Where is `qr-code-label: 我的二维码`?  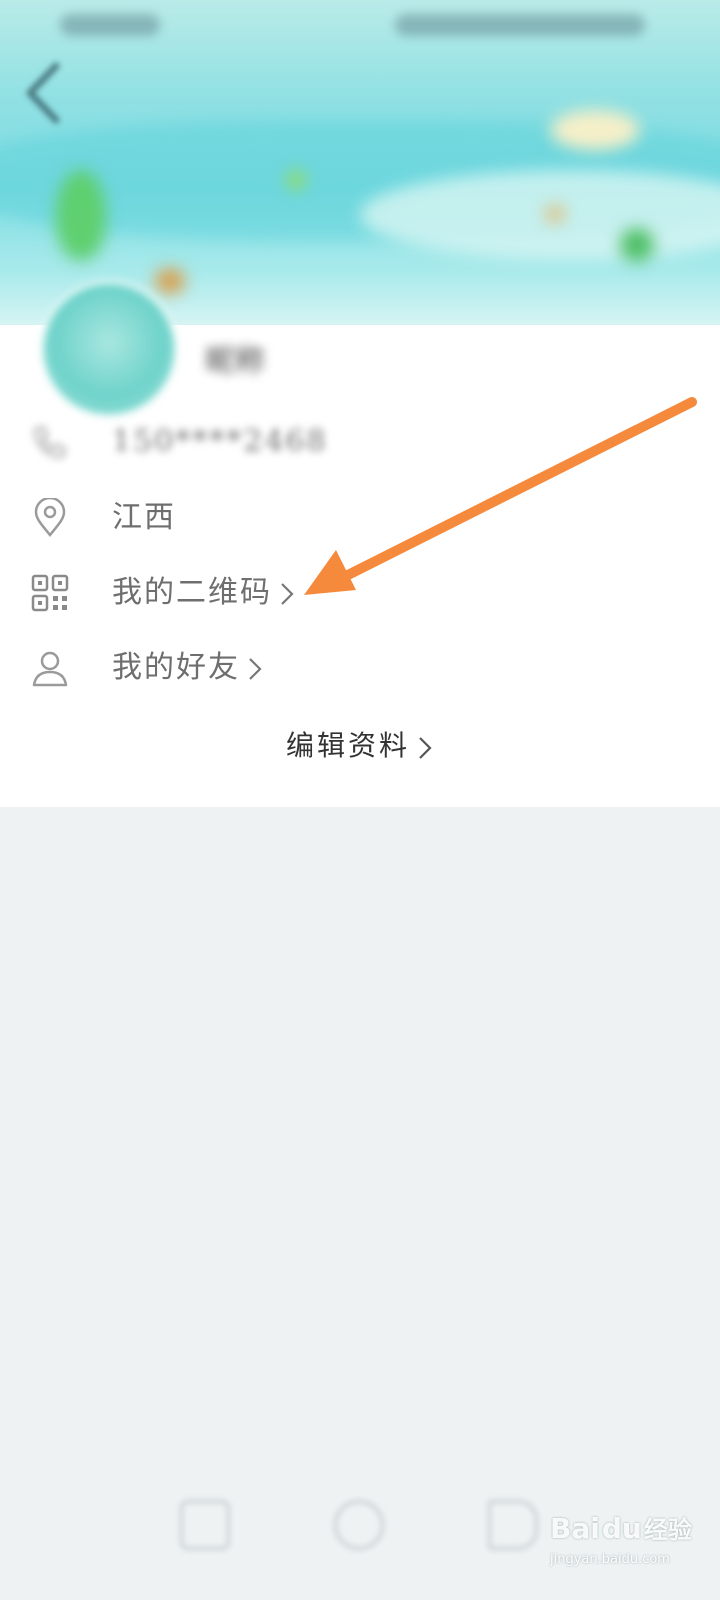 qr-code-label: 我的二维码 is located at coordinates (192, 592).